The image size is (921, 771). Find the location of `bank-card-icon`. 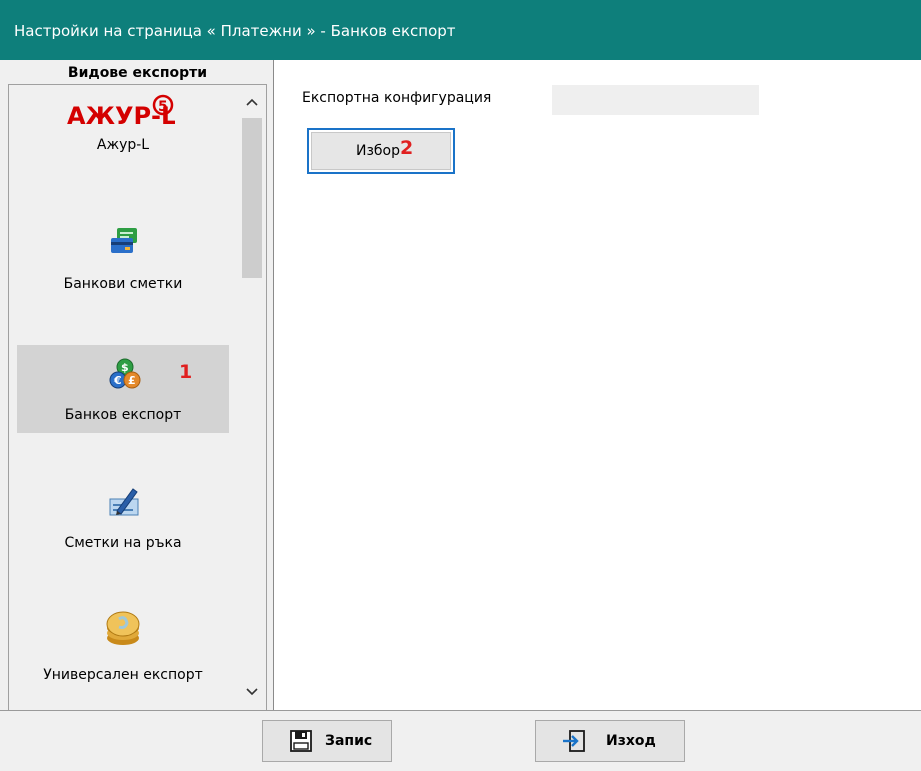

bank-card-icon is located at coordinates (124, 240).